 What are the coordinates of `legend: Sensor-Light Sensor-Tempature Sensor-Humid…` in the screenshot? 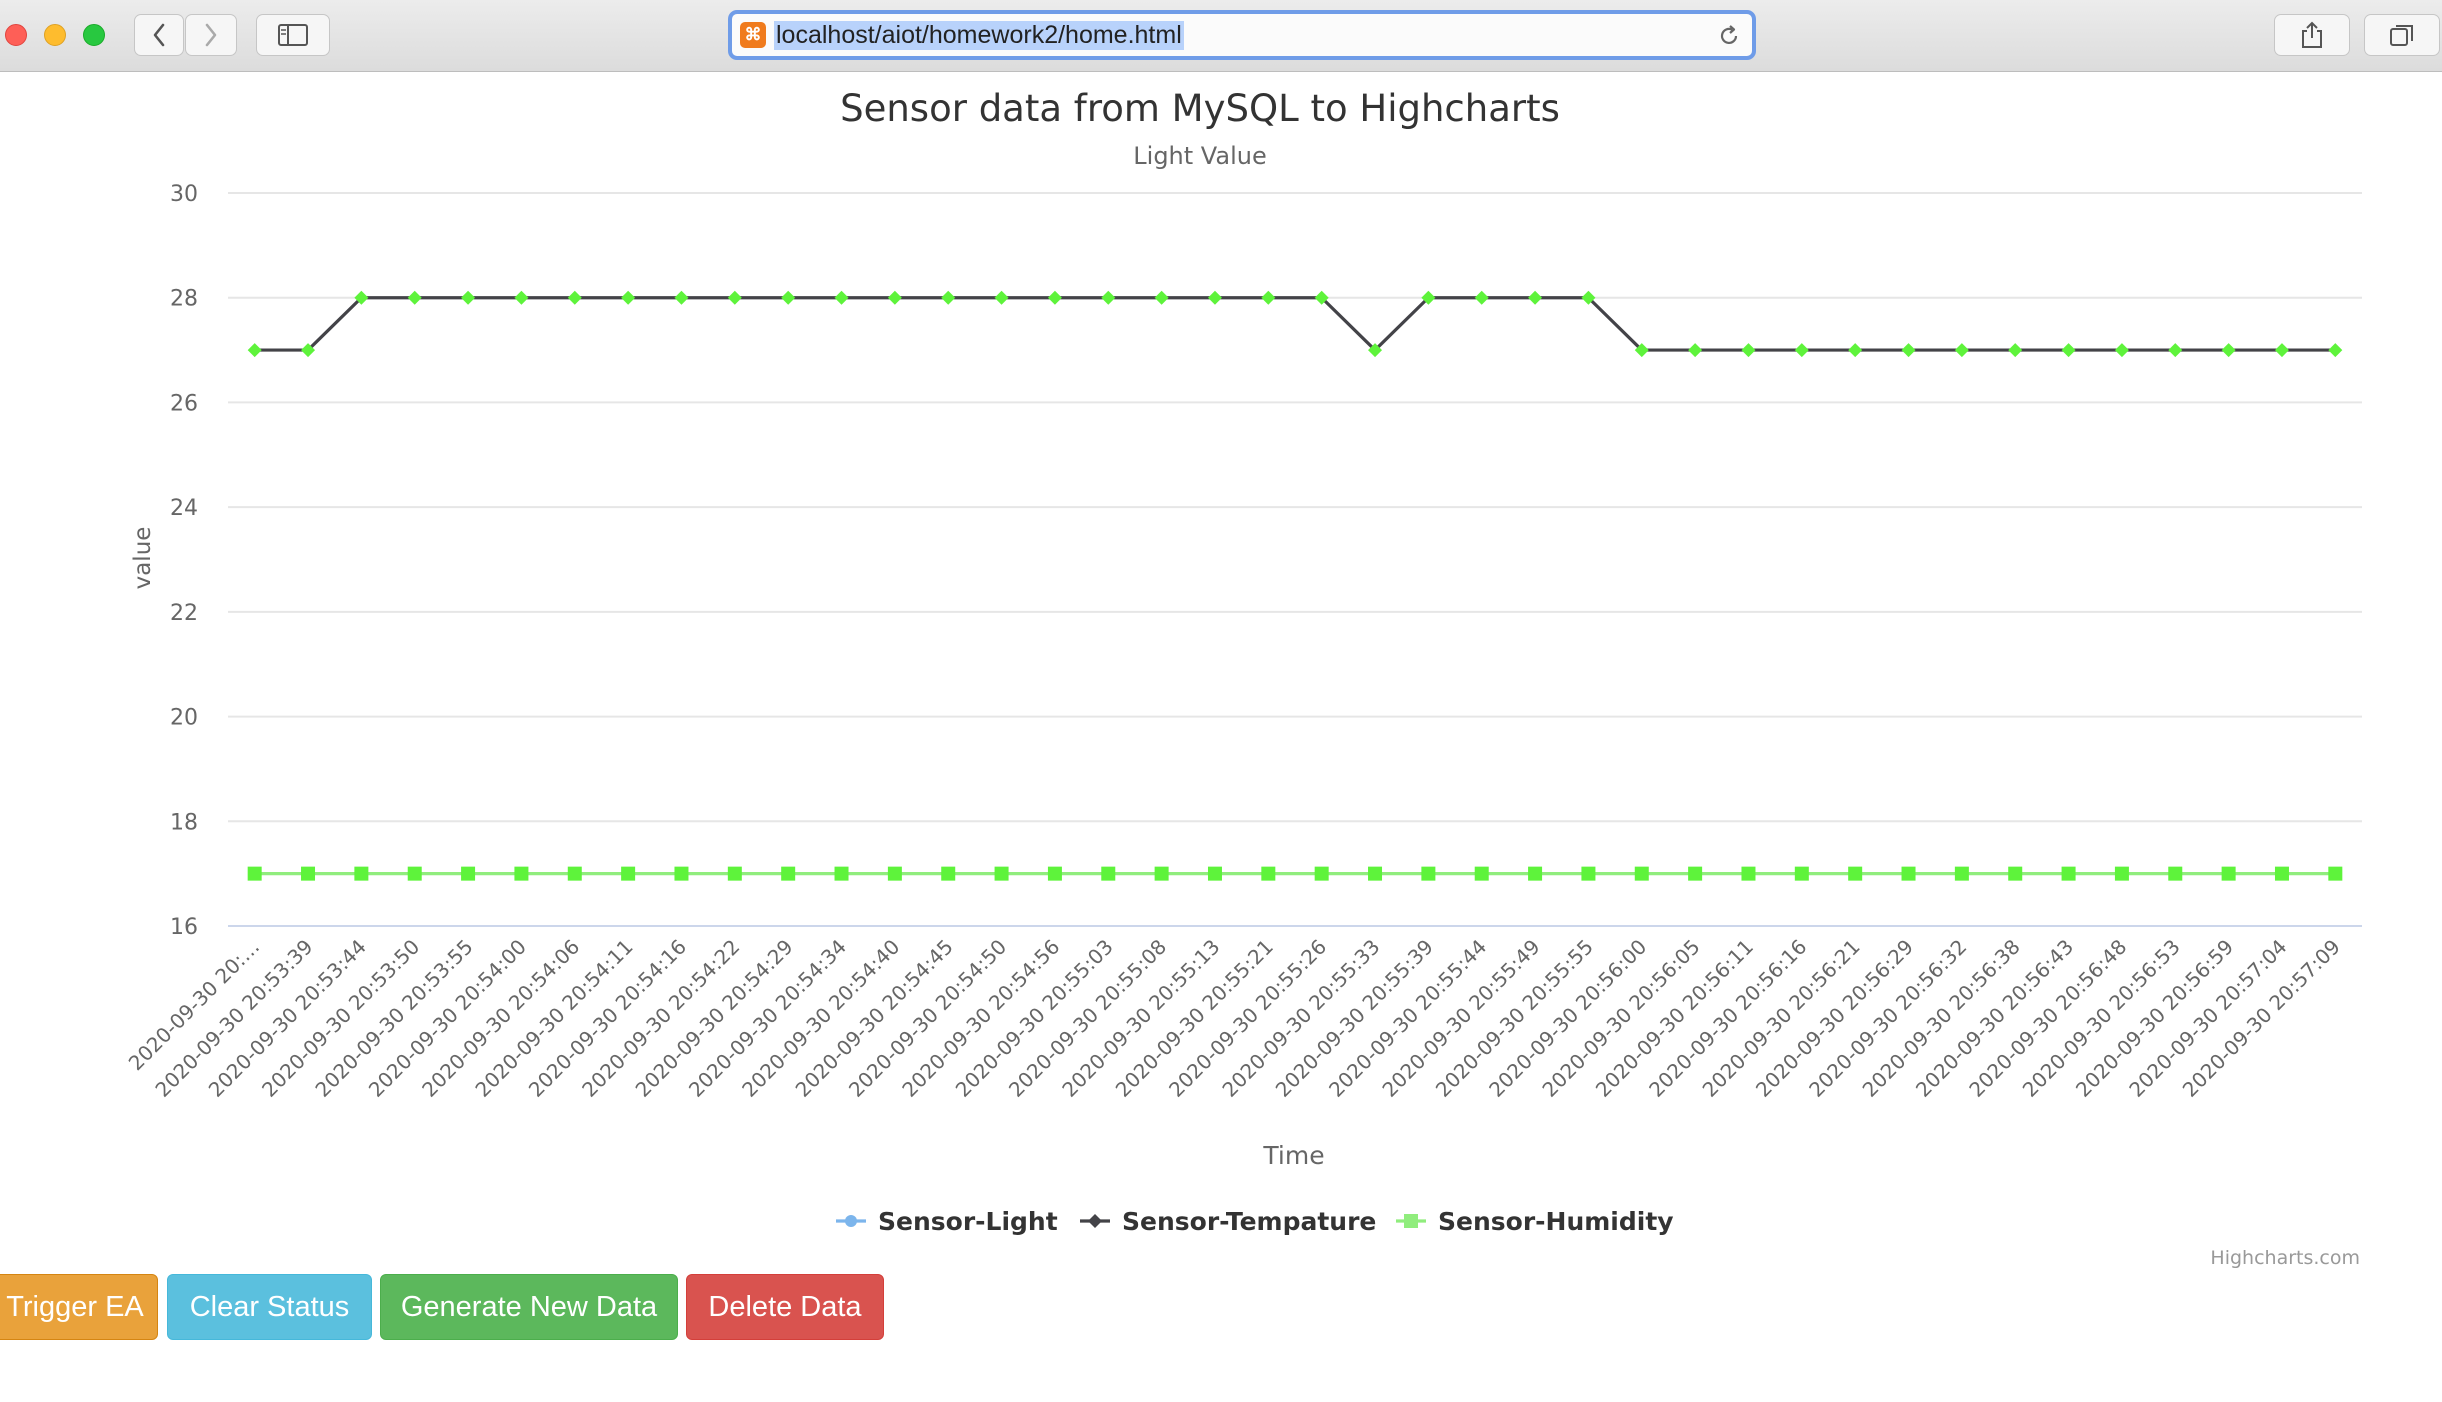 It's located at (1255, 1221).